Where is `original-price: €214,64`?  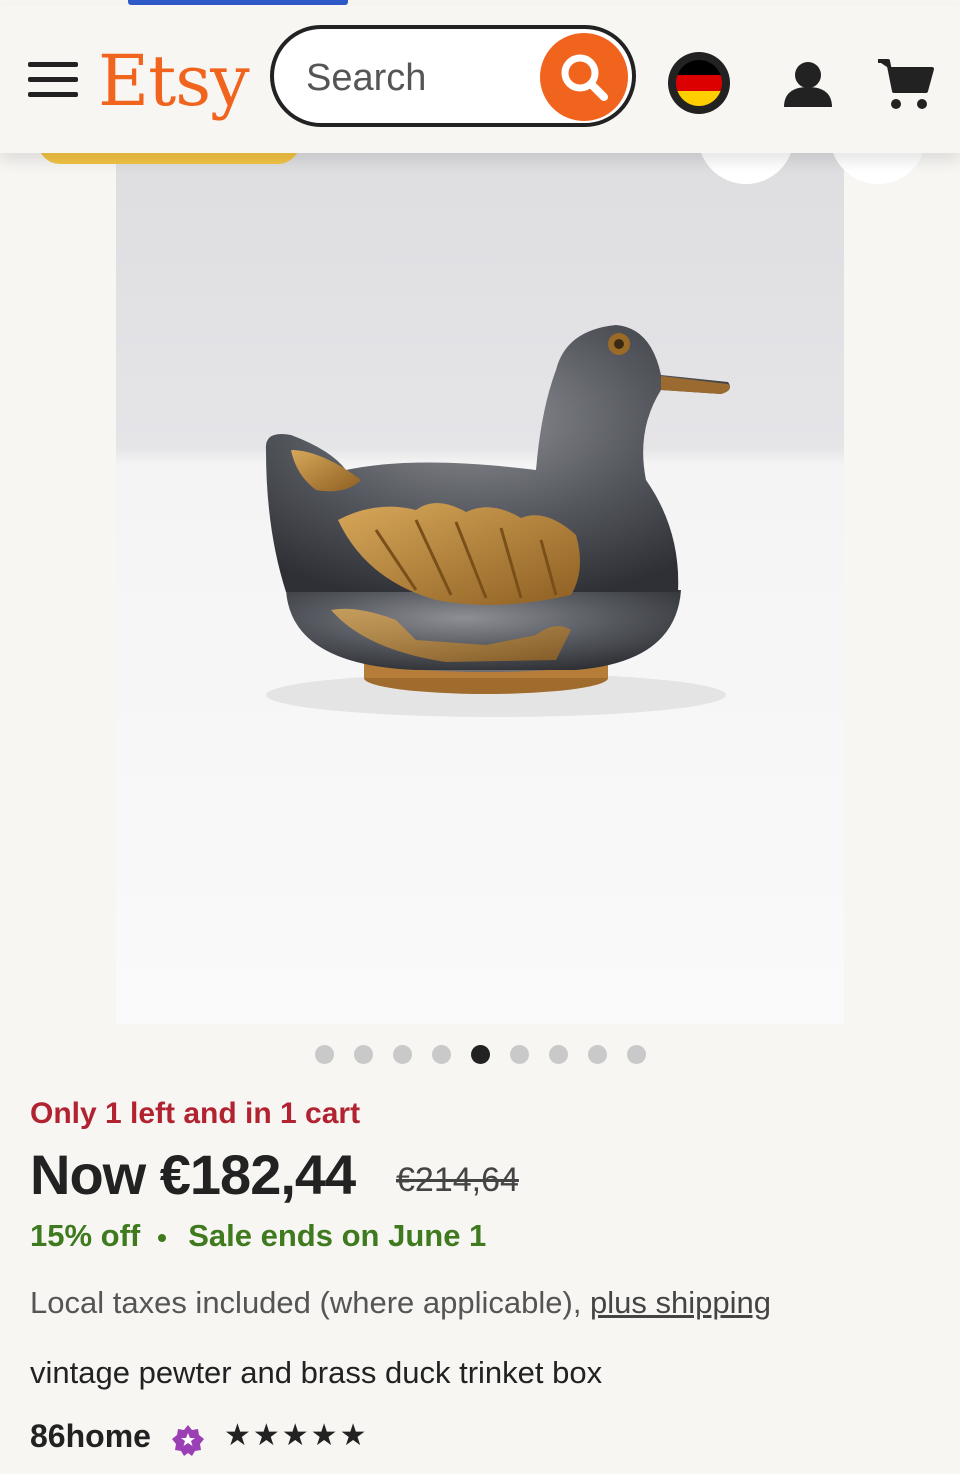 original-price: €214,64 is located at coordinates (457, 1180).